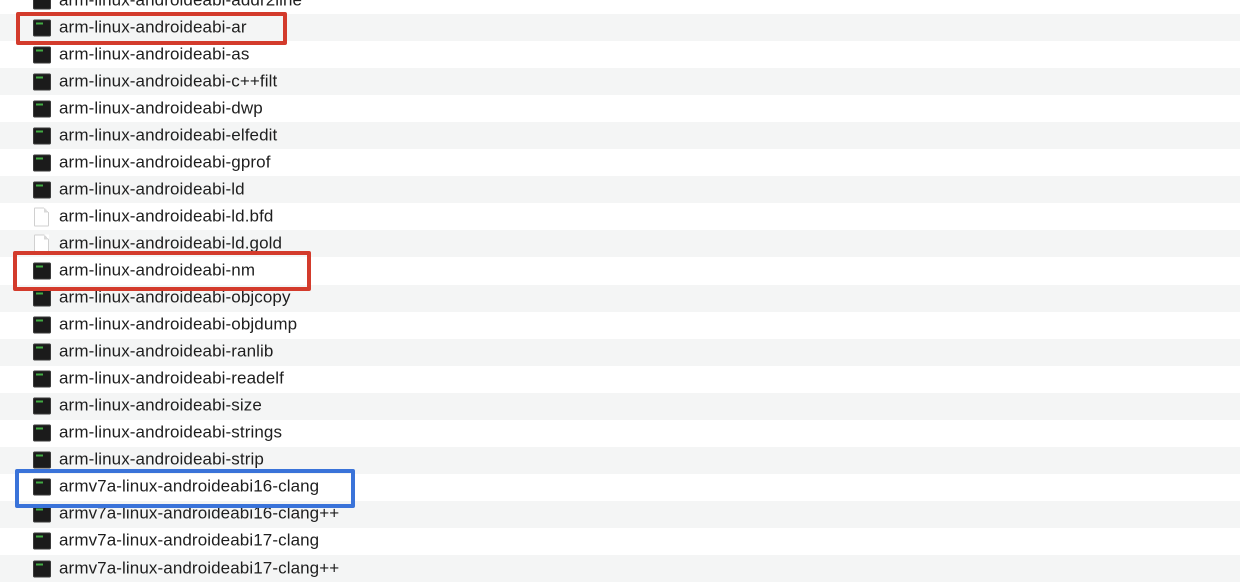  What do you see at coordinates (620, 162) in the screenshot?
I see `file-row: arm-linux-androideabi-gprof` at bounding box center [620, 162].